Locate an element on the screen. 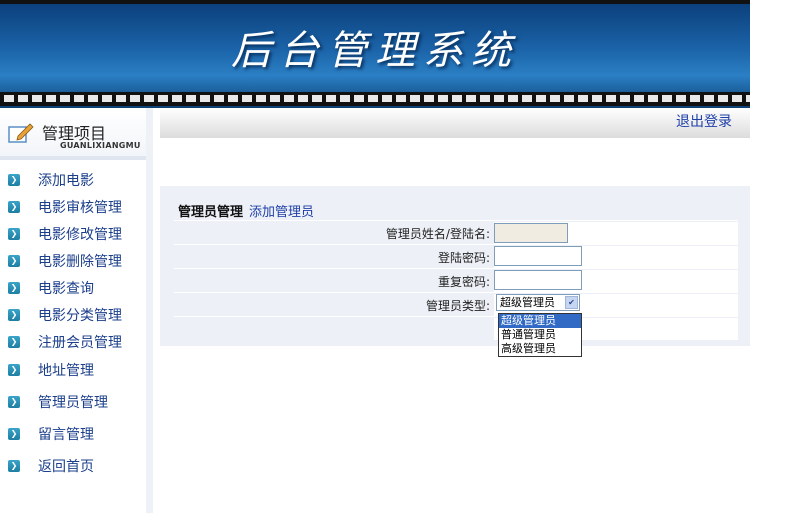 This screenshot has width=800, height=513. sidebar-item-label: 留言管理 is located at coordinates (66, 435).